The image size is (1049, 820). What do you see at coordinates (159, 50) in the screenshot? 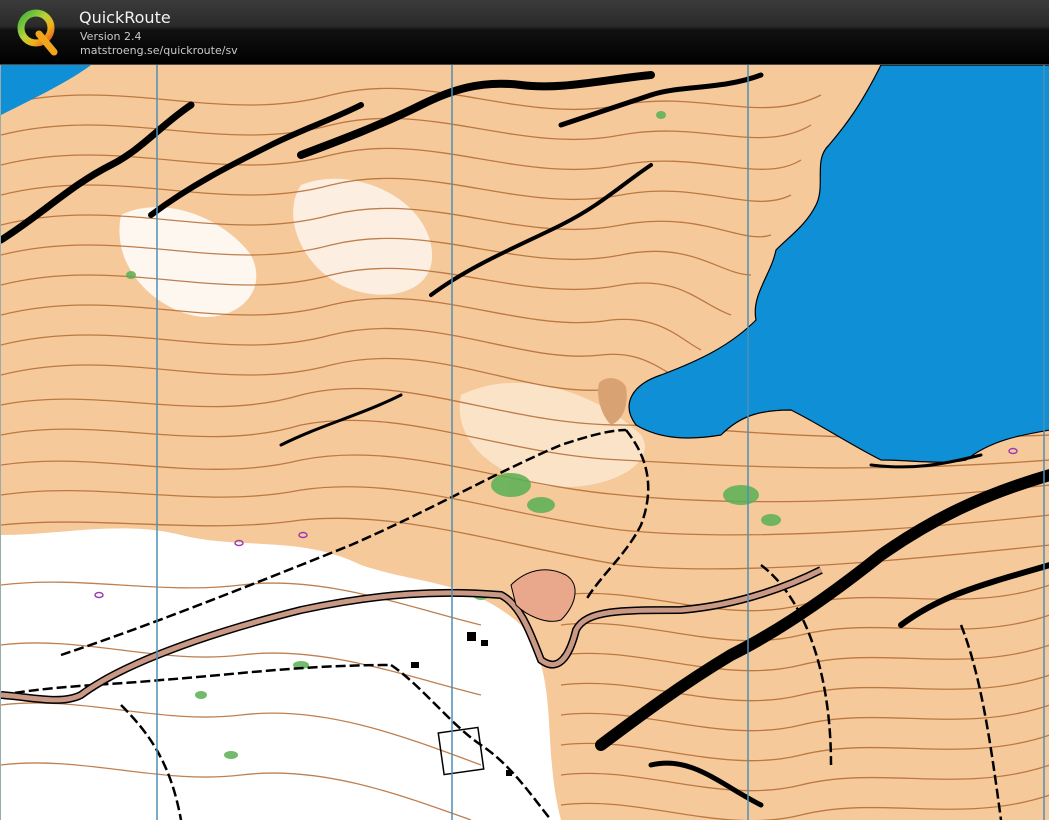
I see `app-url: matstroeng.se/quickroute/sv` at bounding box center [159, 50].